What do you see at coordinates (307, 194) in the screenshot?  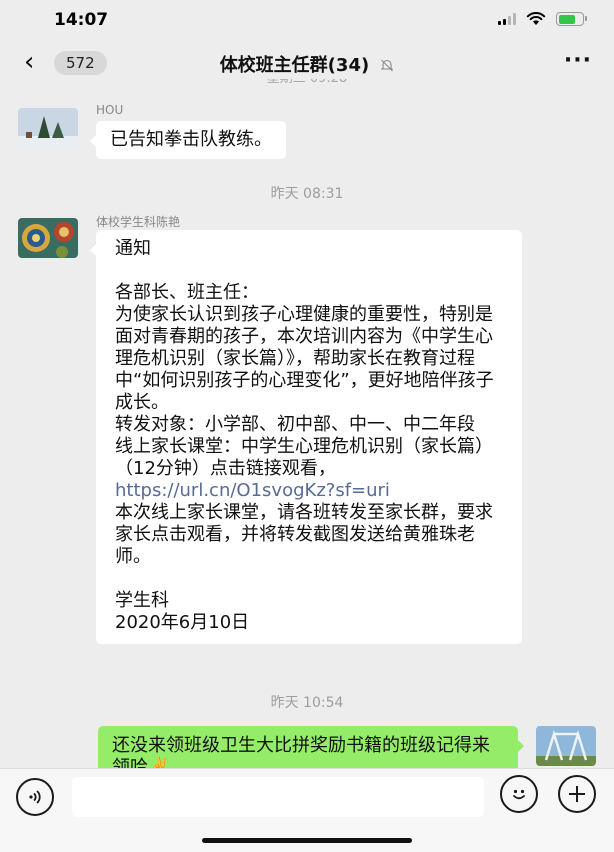 I see `timestamp: 昨天 08:31` at bounding box center [307, 194].